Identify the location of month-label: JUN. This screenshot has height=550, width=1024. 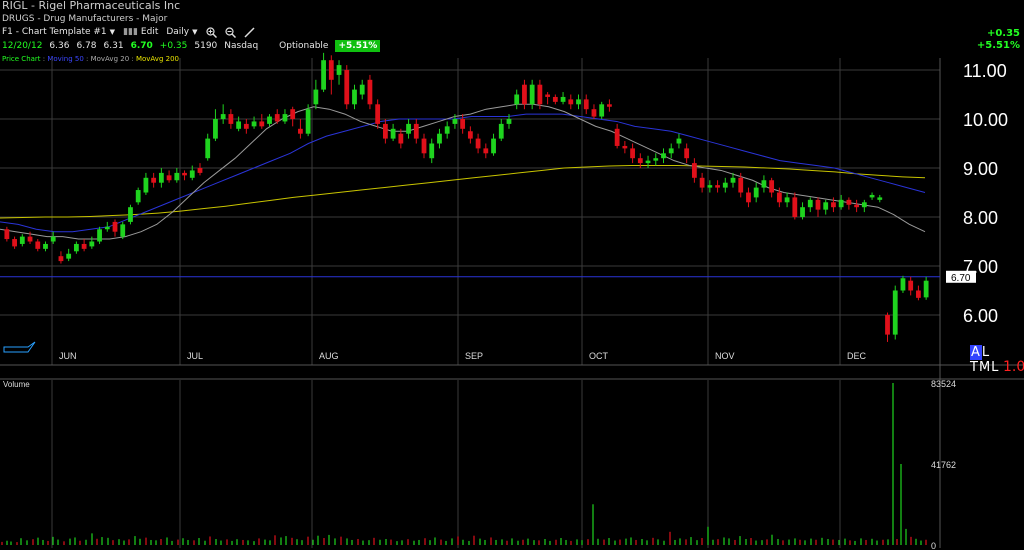
(68, 356).